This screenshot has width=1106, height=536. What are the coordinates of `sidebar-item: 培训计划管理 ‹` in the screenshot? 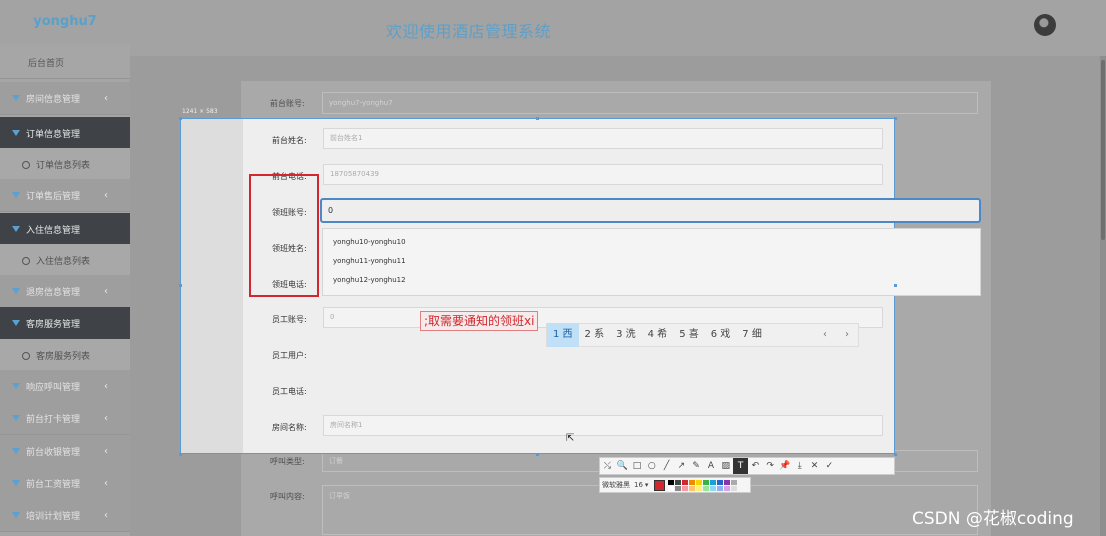 It's located at (65, 515).